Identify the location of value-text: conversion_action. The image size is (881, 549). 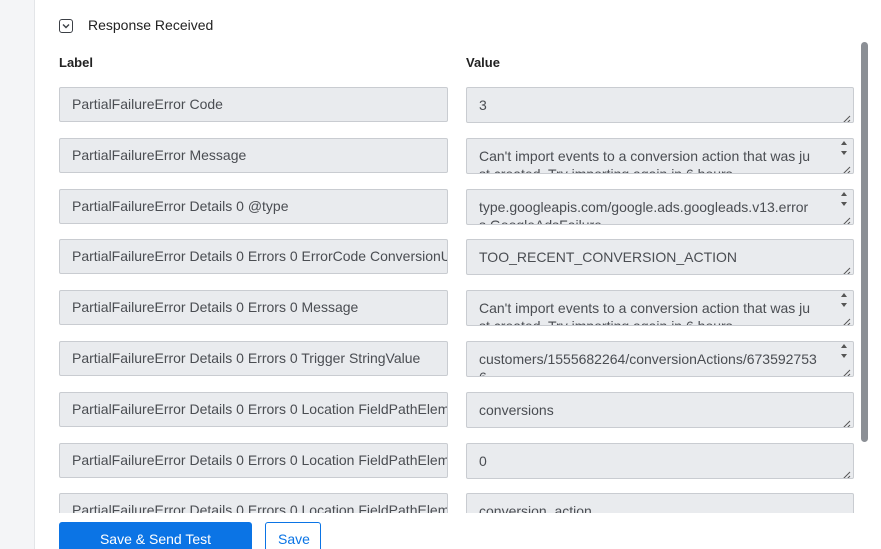
(535, 508).